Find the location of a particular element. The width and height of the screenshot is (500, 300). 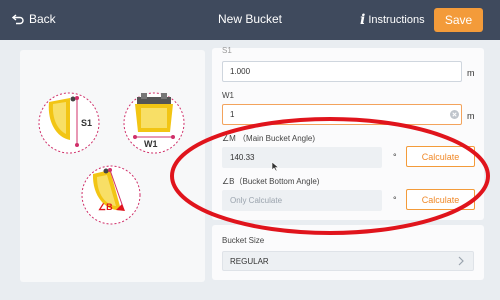

bottom-angle-unit: ° is located at coordinates (395, 200).